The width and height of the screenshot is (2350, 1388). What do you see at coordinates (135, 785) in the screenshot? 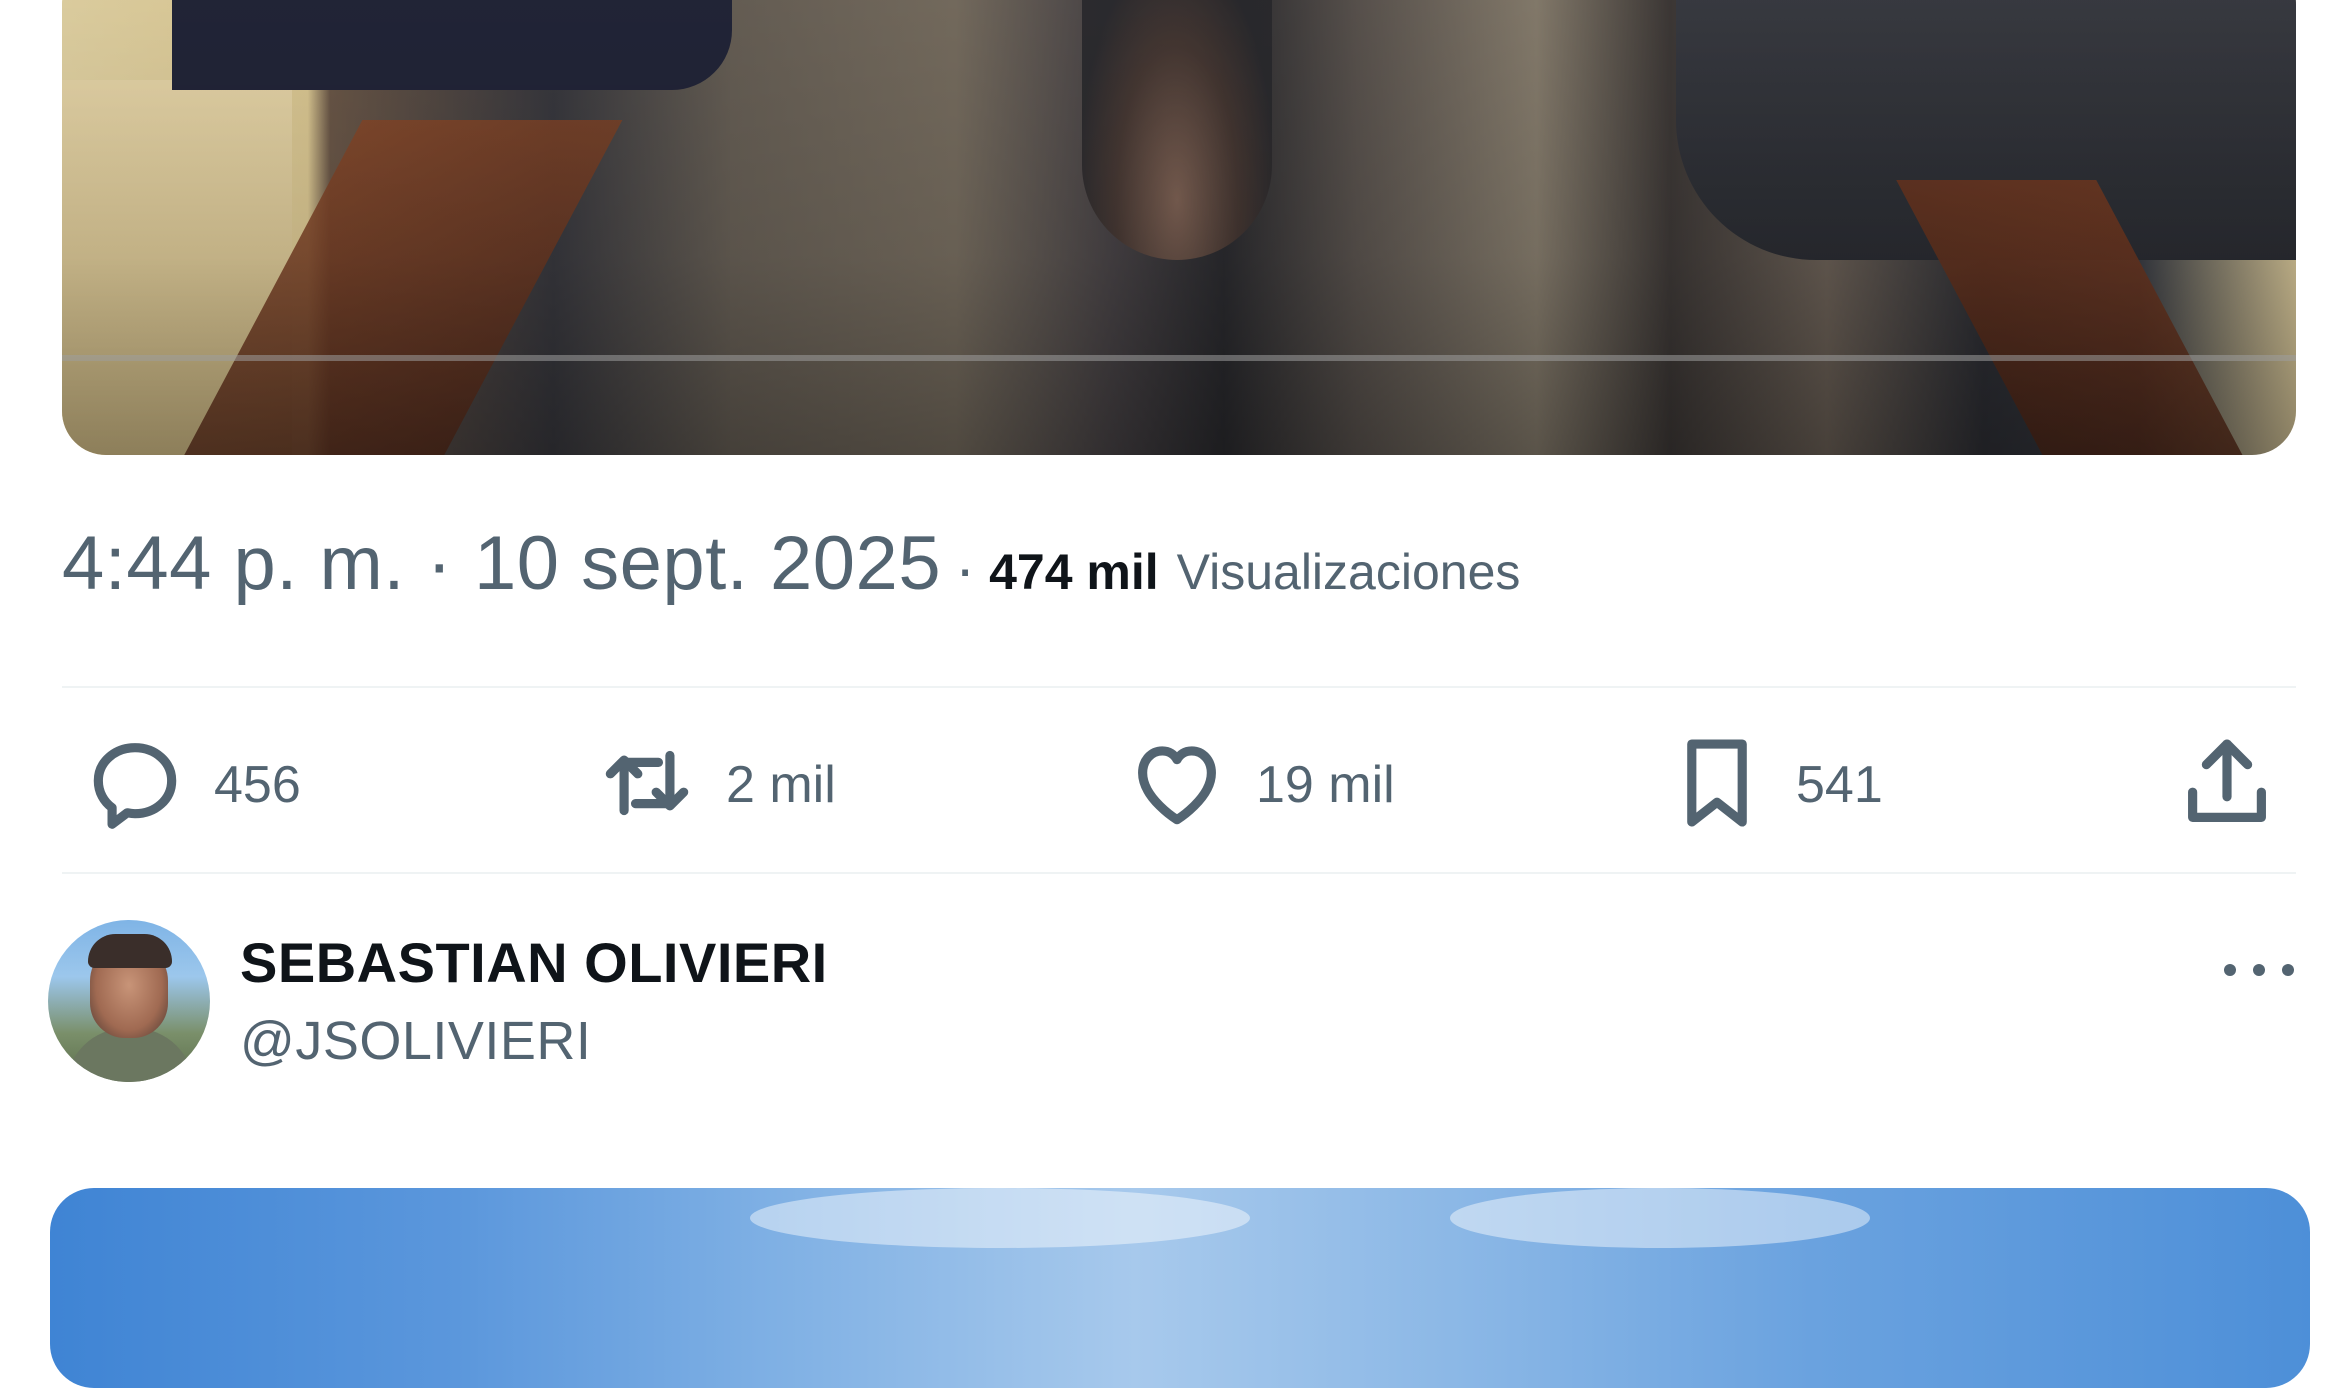
I see `reply-icon` at bounding box center [135, 785].